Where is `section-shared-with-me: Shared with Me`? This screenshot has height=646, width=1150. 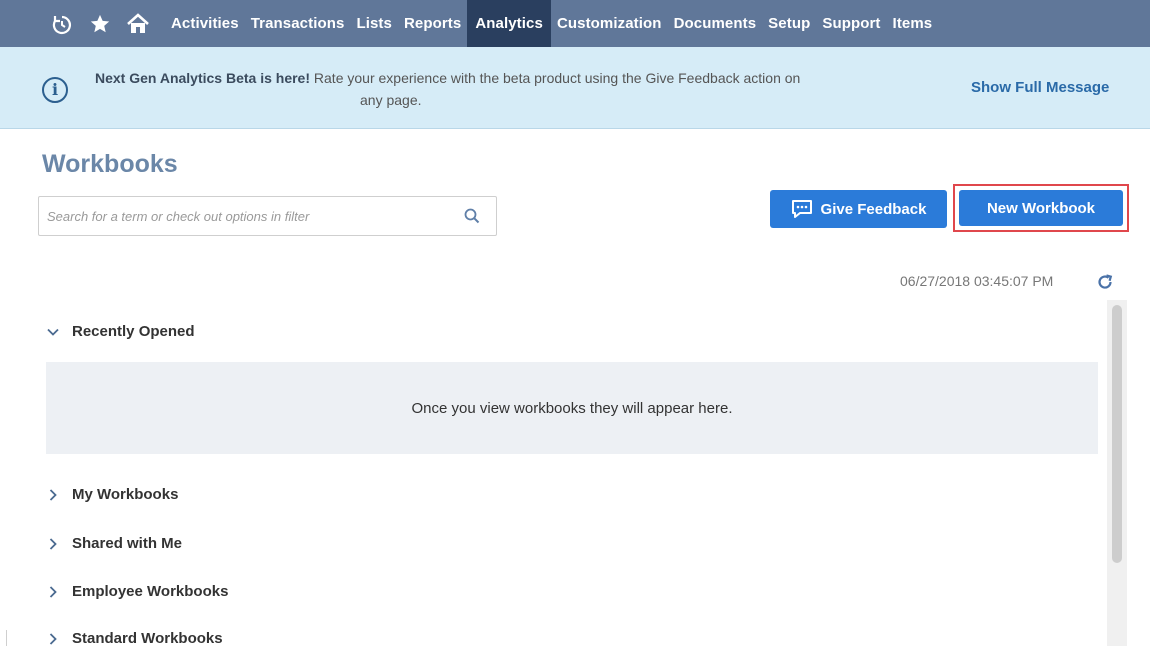 section-shared-with-me: Shared with Me is located at coordinates (114, 543).